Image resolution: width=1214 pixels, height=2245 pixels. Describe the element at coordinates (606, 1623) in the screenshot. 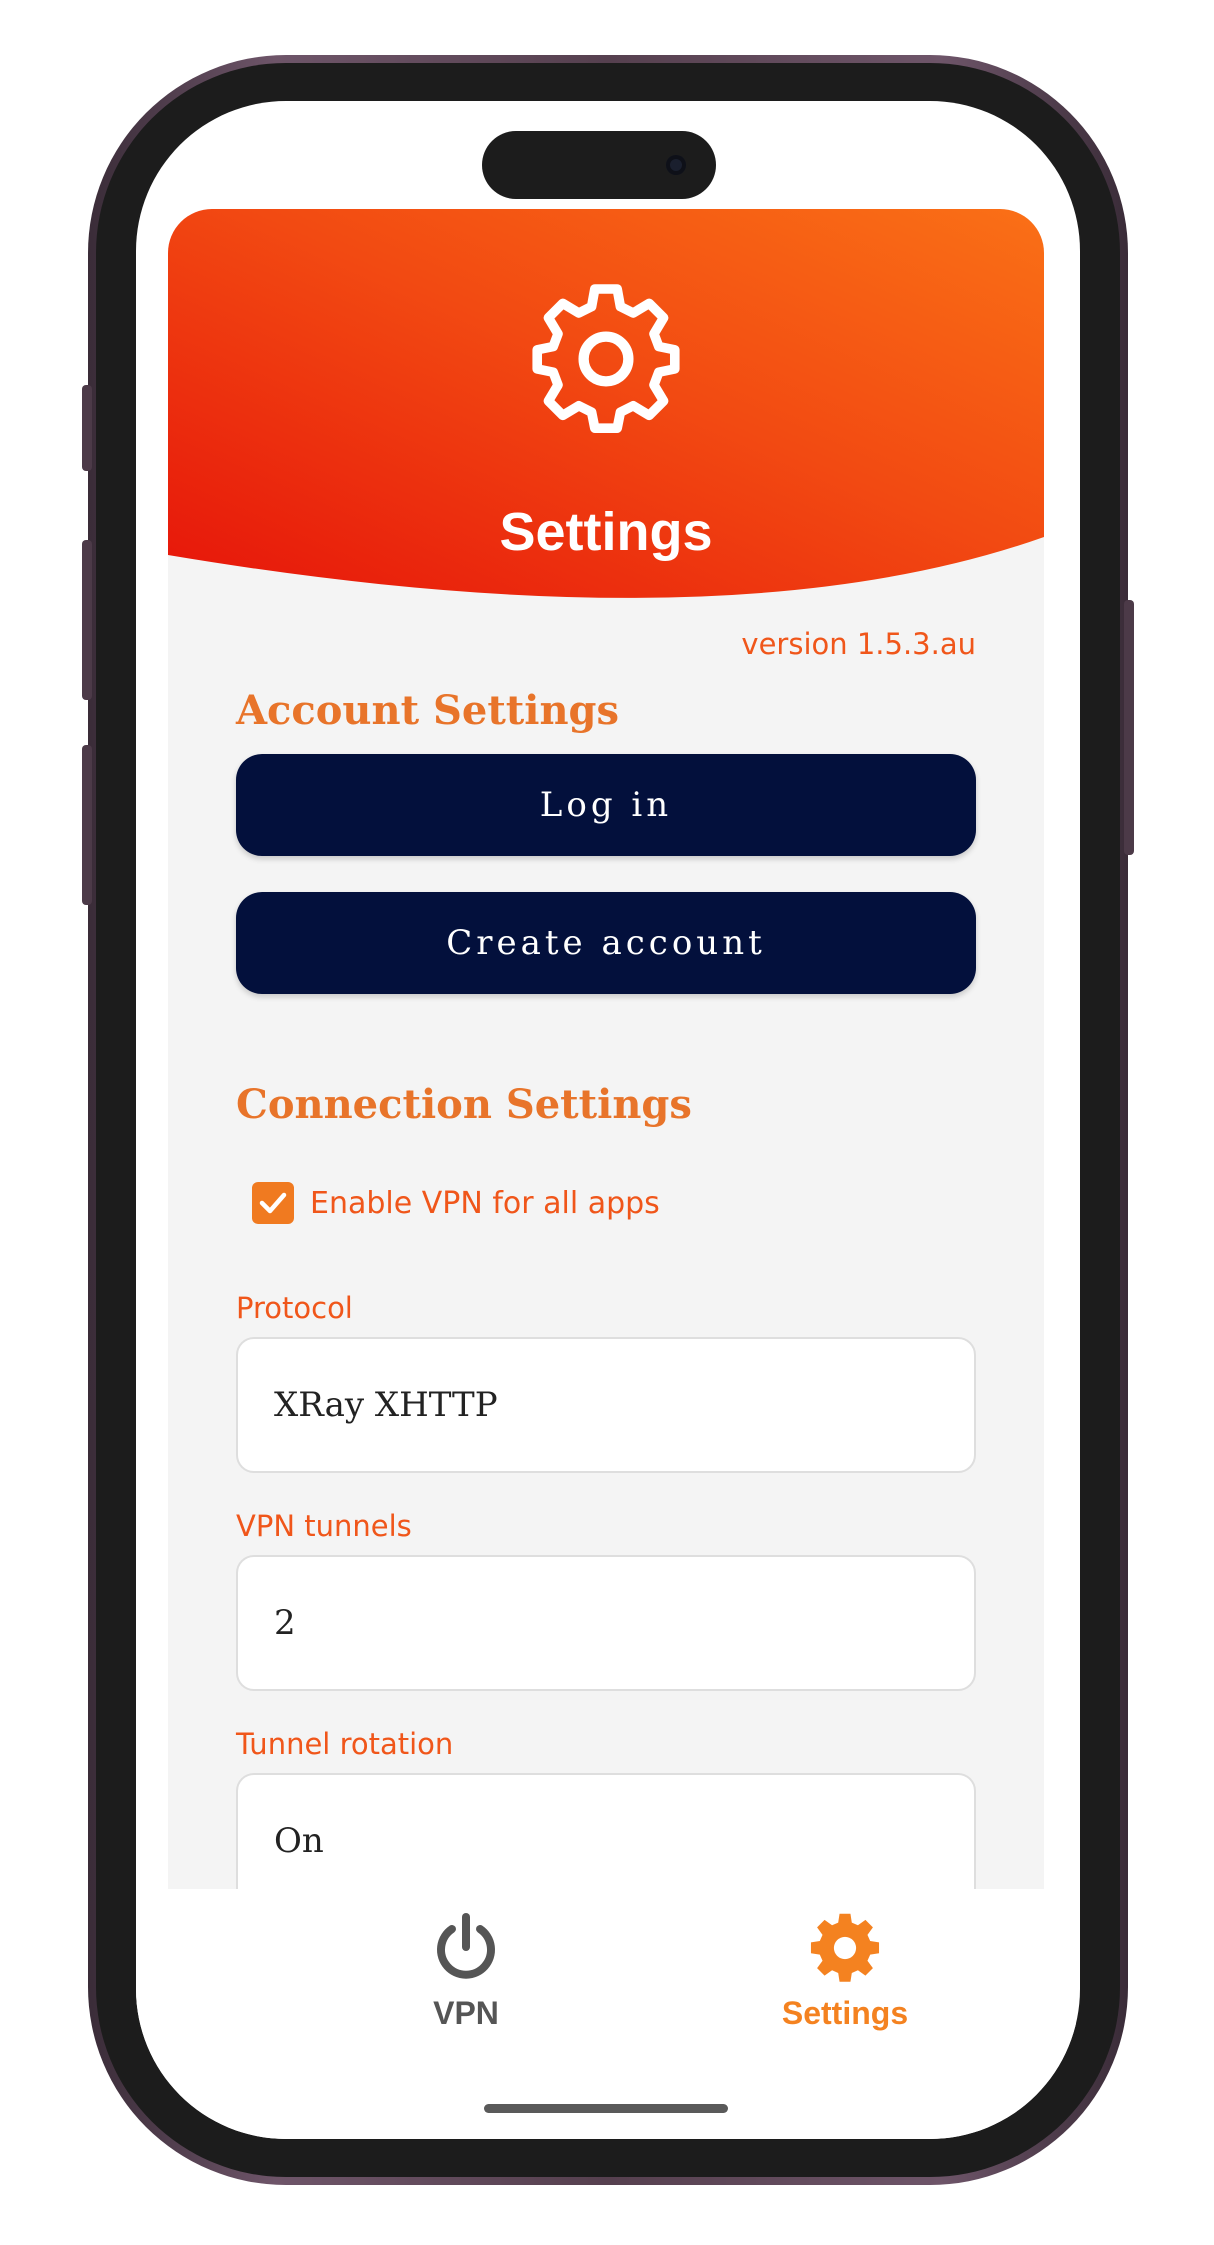

I see `vpn-tunnels-select: 2` at that location.